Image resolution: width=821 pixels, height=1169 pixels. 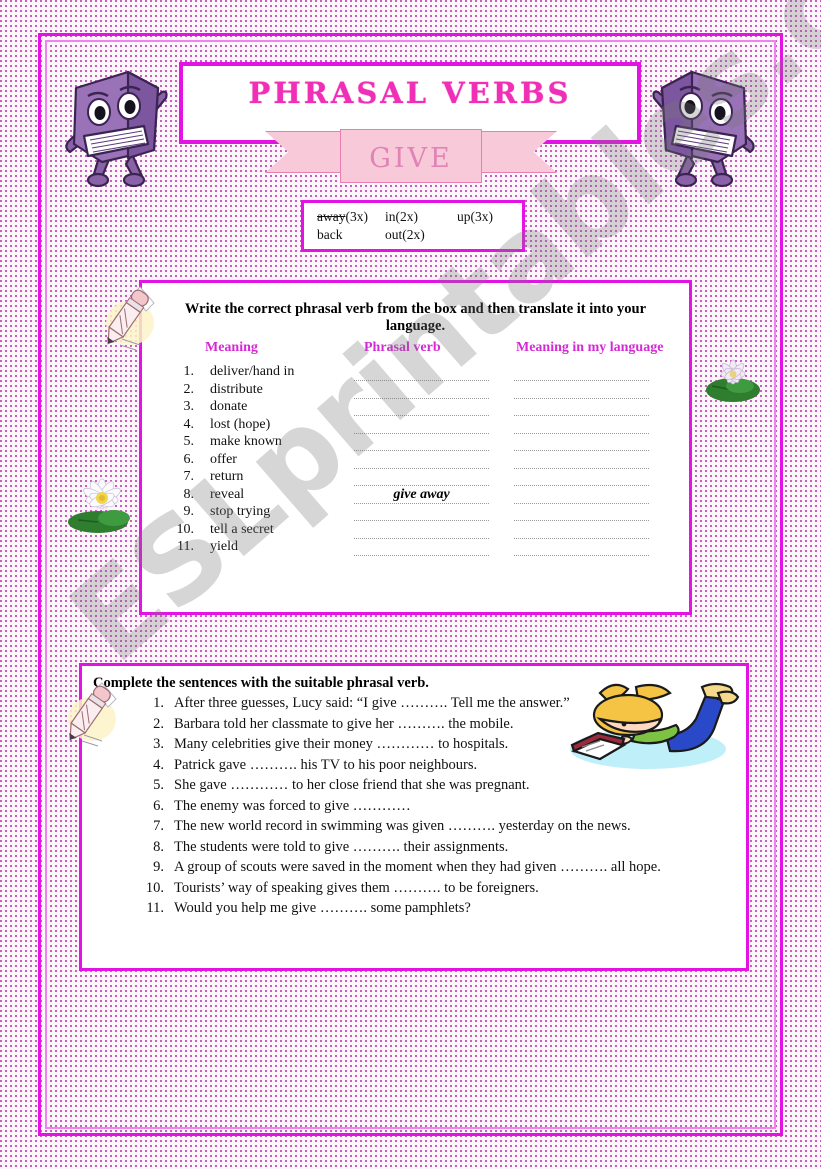 I want to click on sentence-number: 7., so click(x=158, y=826).